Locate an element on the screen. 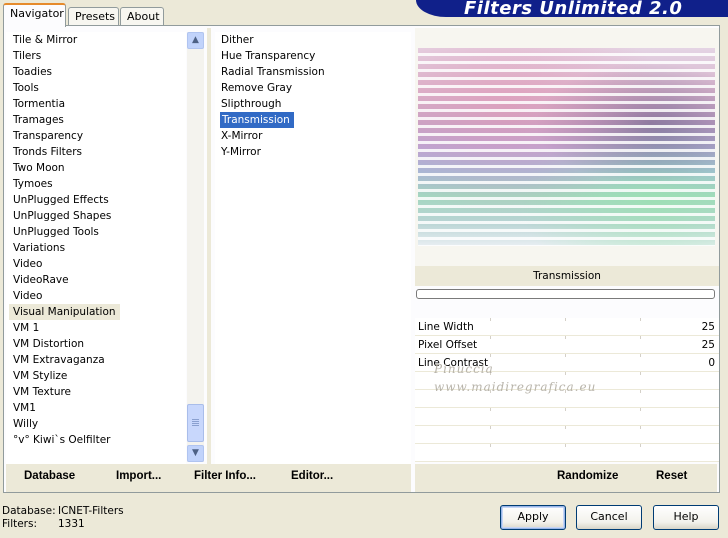 The height and width of the screenshot is (538, 728). banner-title: Filters Unlimited 2.0 is located at coordinates (573, 9).